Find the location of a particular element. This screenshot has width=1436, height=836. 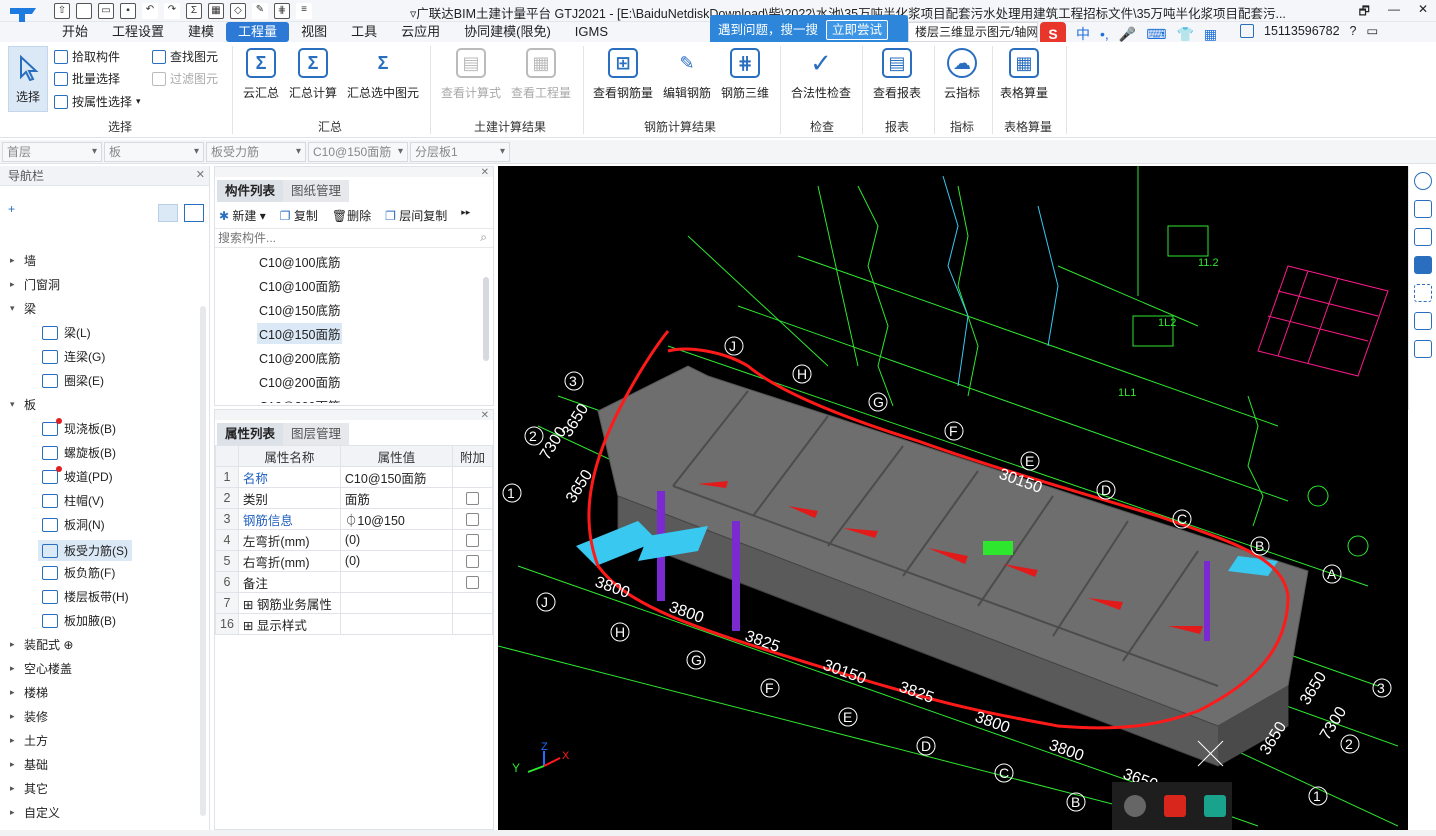

component-item: C10@150面筋 is located at coordinates (300, 333).